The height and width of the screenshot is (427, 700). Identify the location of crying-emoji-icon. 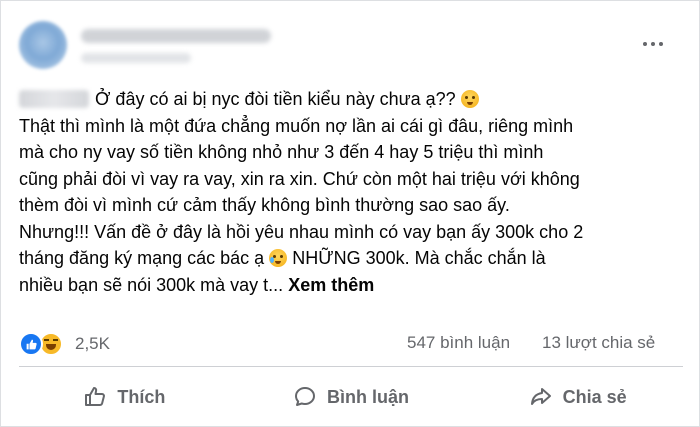
(469, 99).